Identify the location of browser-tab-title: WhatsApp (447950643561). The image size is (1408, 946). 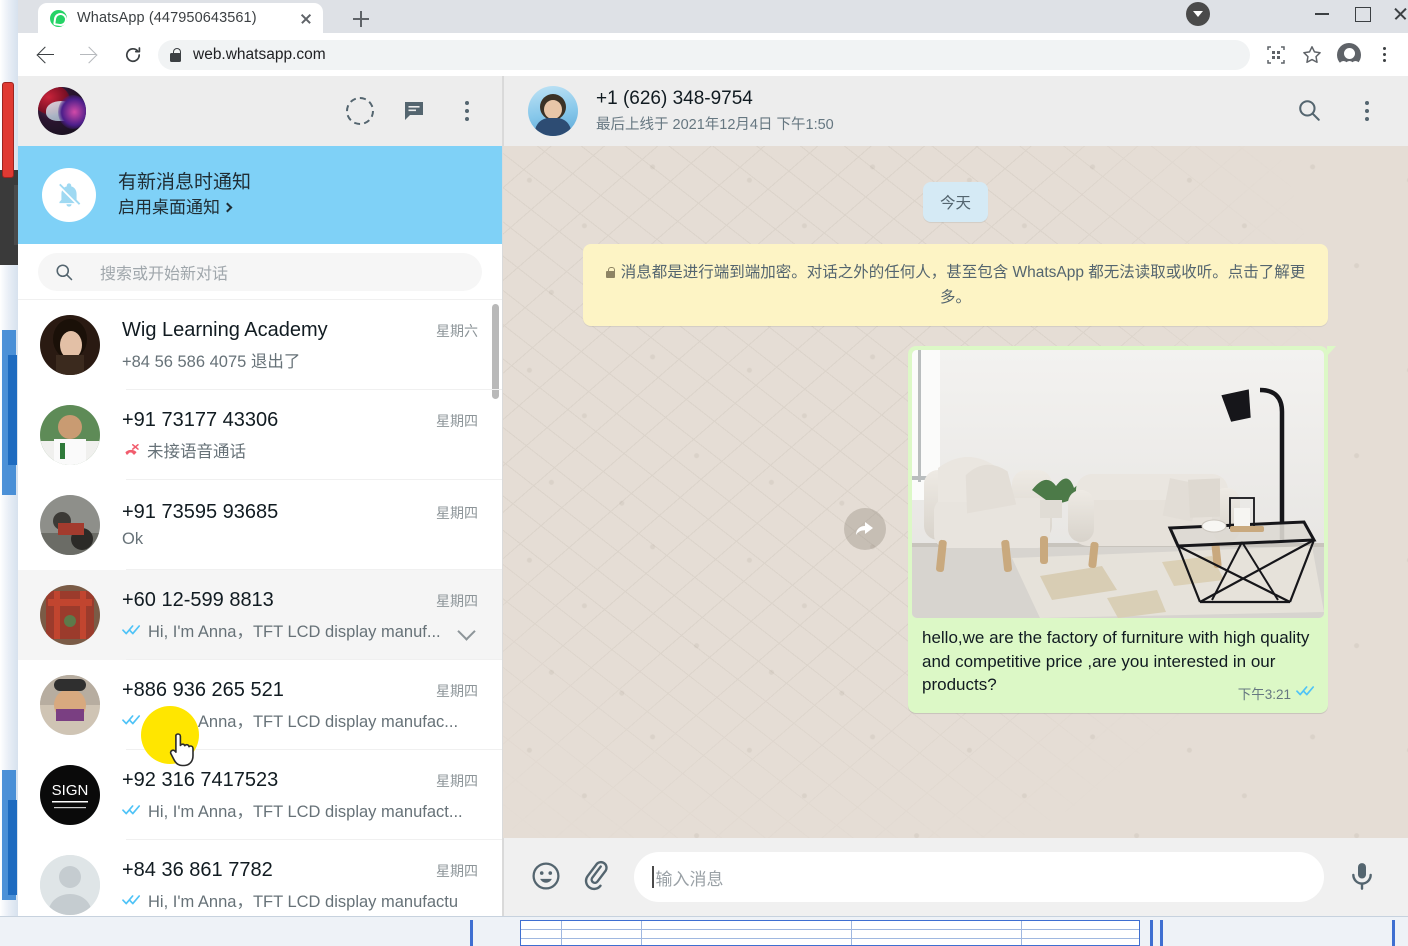
(167, 18).